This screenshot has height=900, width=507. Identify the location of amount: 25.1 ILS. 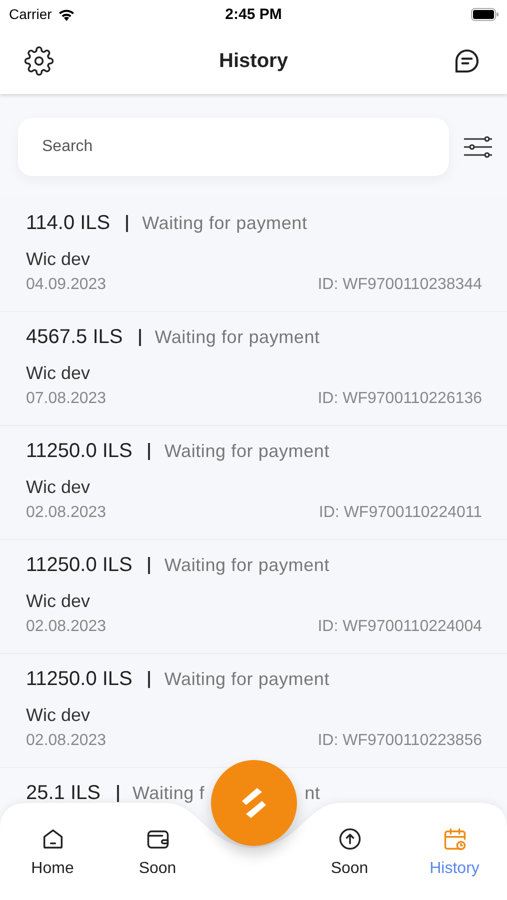
(63, 793).